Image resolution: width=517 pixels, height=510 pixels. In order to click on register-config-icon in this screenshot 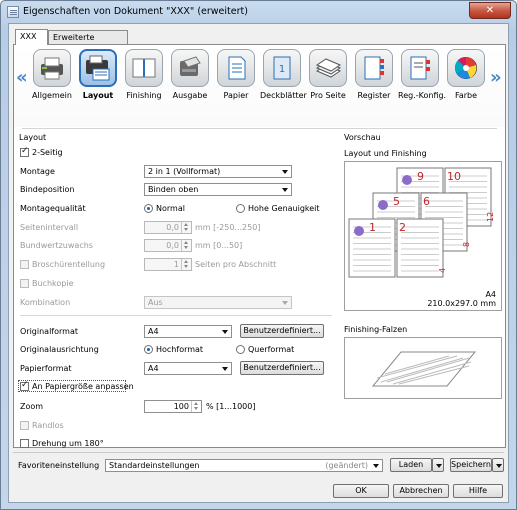, I will do `click(420, 68)`.